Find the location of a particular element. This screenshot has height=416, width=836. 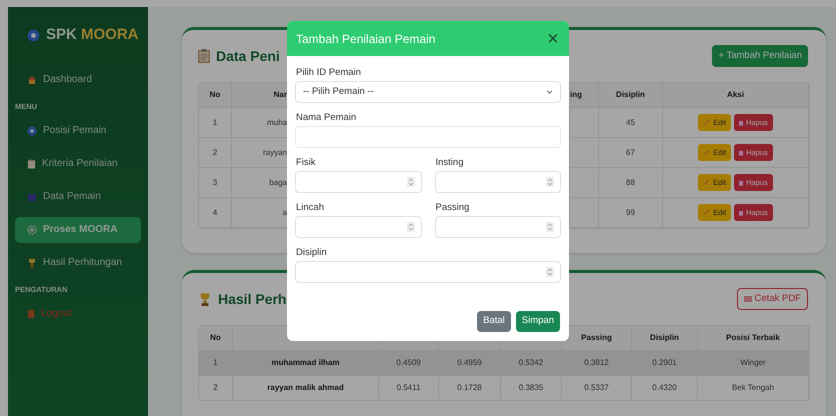

table-cell: 0.4320 is located at coordinates (665, 388).